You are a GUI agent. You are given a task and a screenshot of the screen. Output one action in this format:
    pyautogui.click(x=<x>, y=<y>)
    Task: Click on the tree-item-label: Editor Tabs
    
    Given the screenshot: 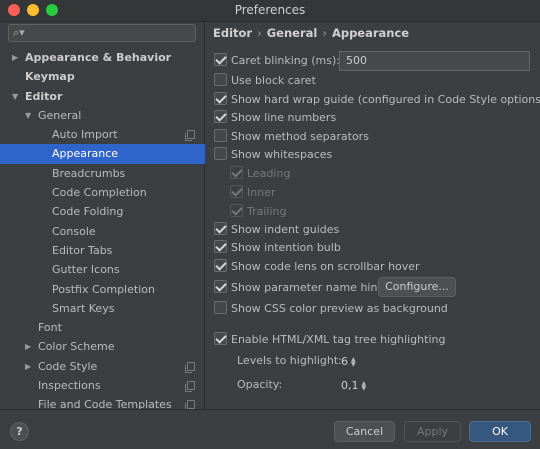 What is the action you would take?
    pyautogui.click(x=82, y=250)
    